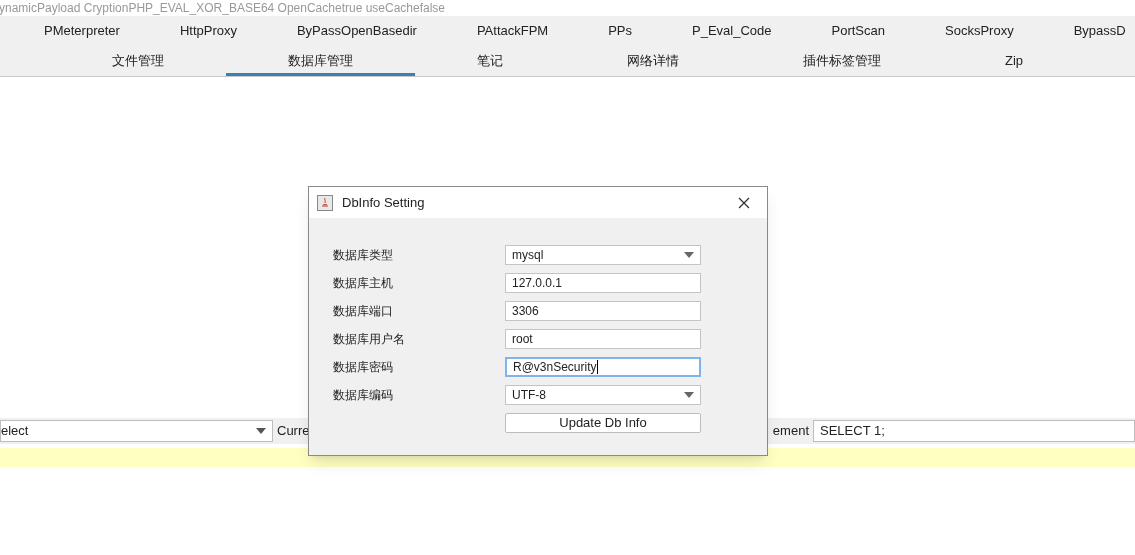  What do you see at coordinates (744, 202) in the screenshot?
I see `close-icon` at bounding box center [744, 202].